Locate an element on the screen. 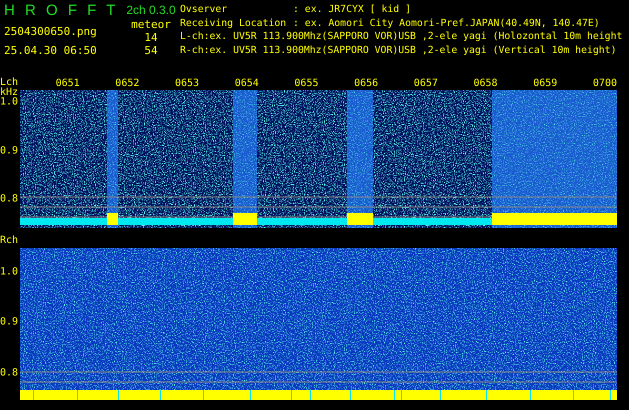 Image resolution: width=629 pixels, height=410 pixels. info-value: : ex. JR7CYX [ kid ] is located at coordinates (352, 9).